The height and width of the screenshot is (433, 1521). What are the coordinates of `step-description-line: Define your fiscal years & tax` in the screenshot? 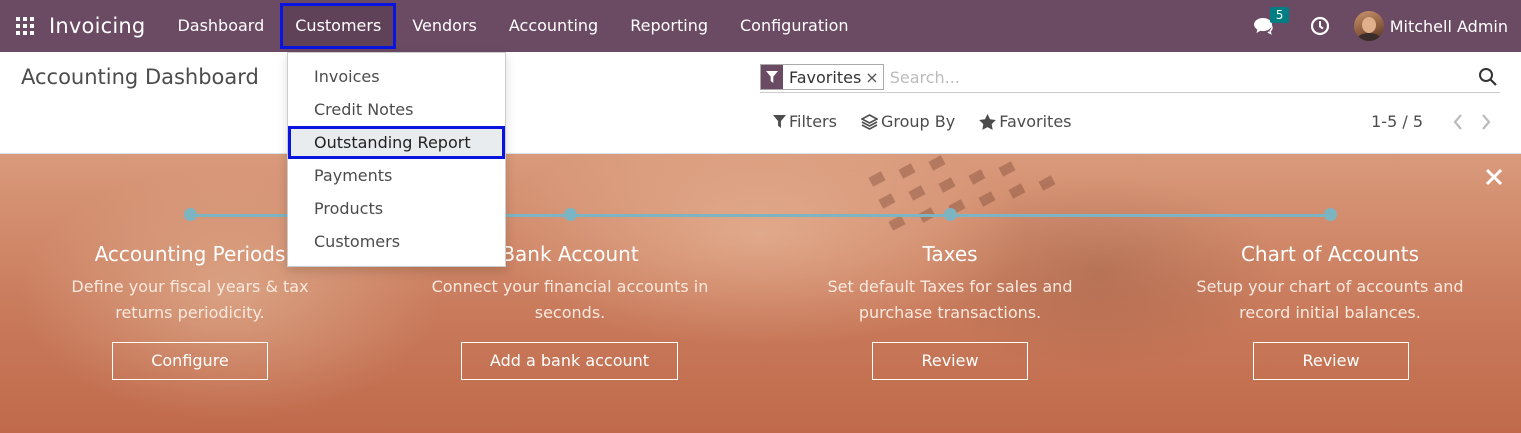 It's located at (190, 286).